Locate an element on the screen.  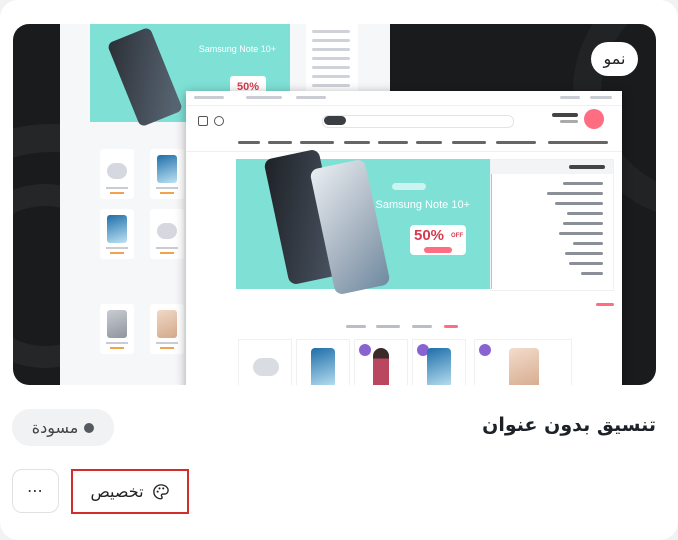
hero-discount-badge: 50% OFF is located at coordinates (438, 240).